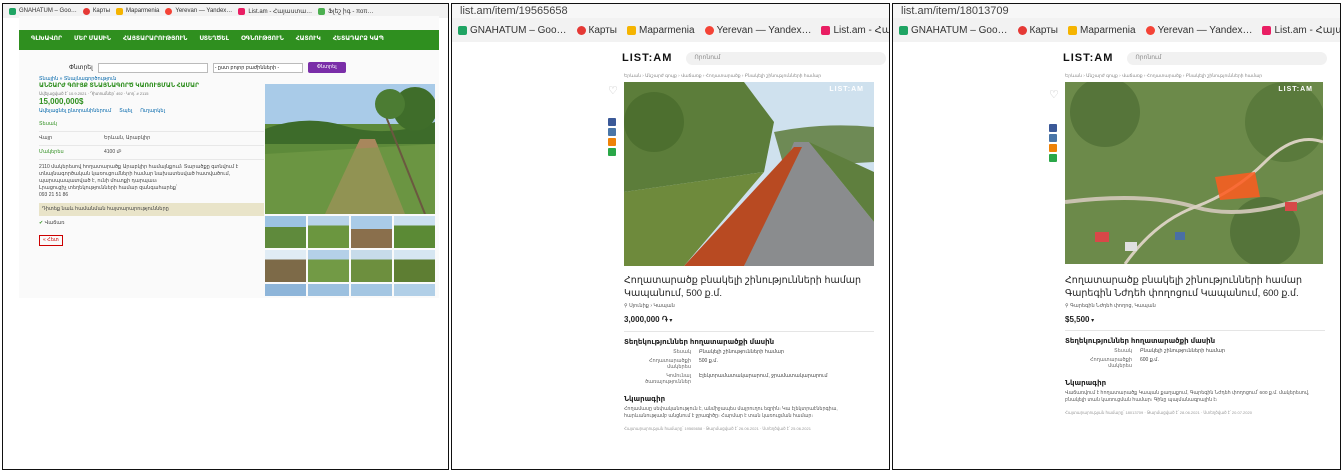  Describe the element at coordinates (262, 40) in the screenshot. I see `nav-item: ՕԳՆՈՒԹՅՈՒՆ` at that location.